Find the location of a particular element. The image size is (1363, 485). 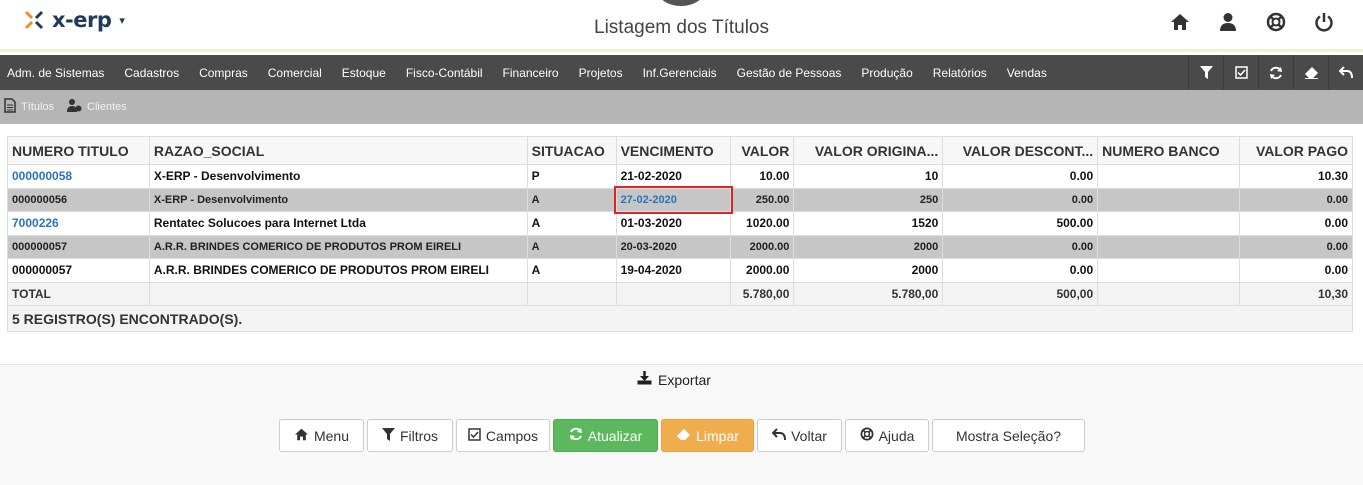

col-header-situacao: SITUACAO is located at coordinates (571, 150).